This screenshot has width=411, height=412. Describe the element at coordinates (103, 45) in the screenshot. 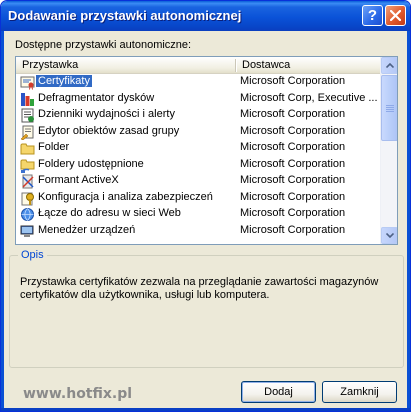

I see `snapin-list-label: Dostępne przystawki autonomiczne:` at that location.